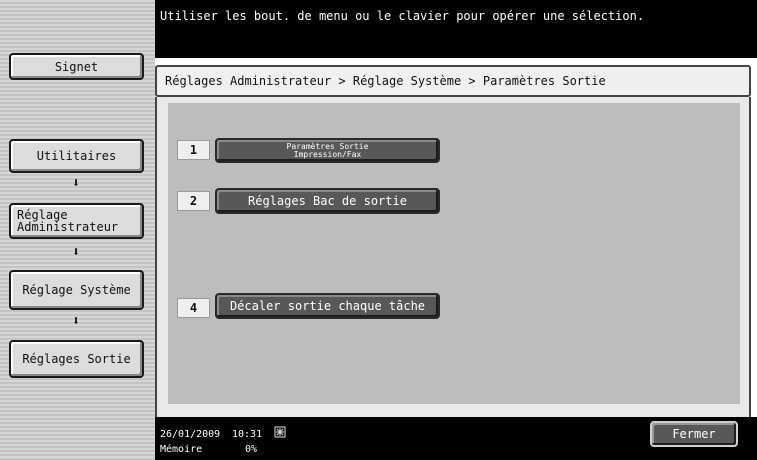  I want to click on sidebar-item-output-settings: Réglages Sortie, so click(76, 359).